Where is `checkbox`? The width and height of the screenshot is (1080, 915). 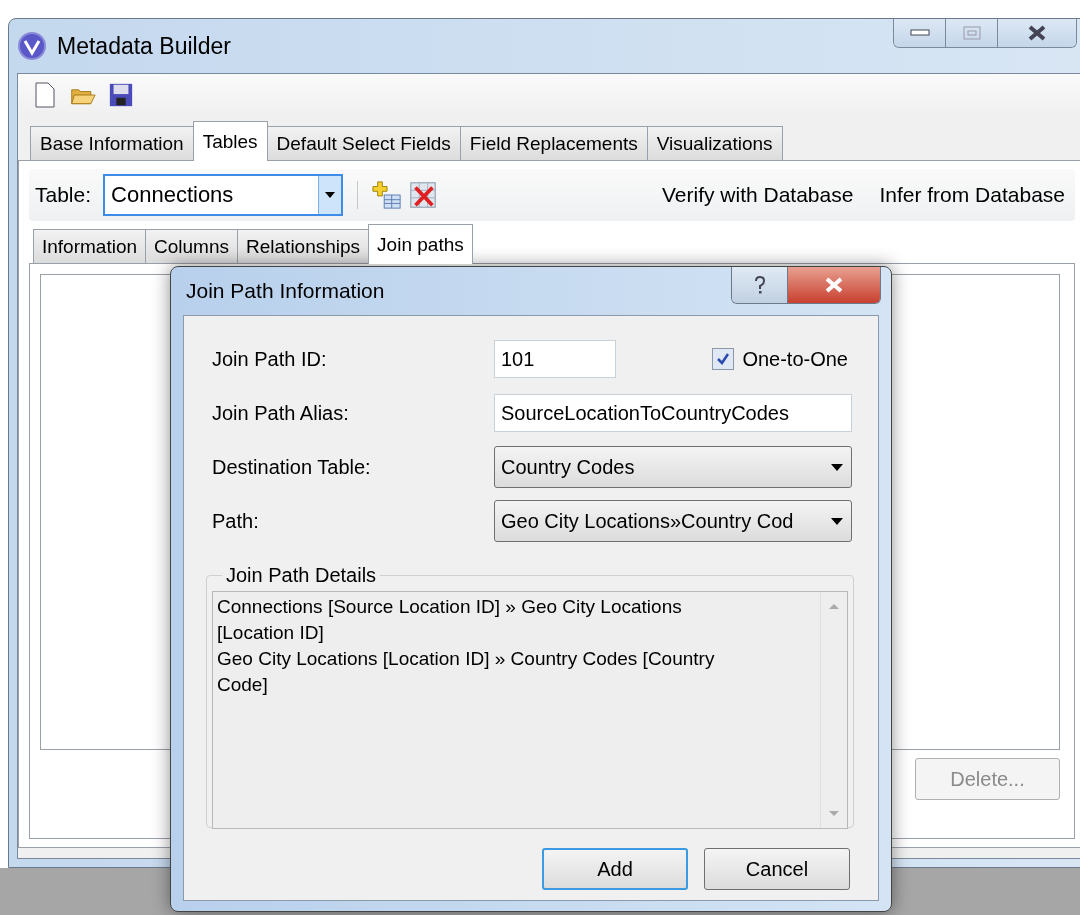
checkbox is located at coordinates (723, 359).